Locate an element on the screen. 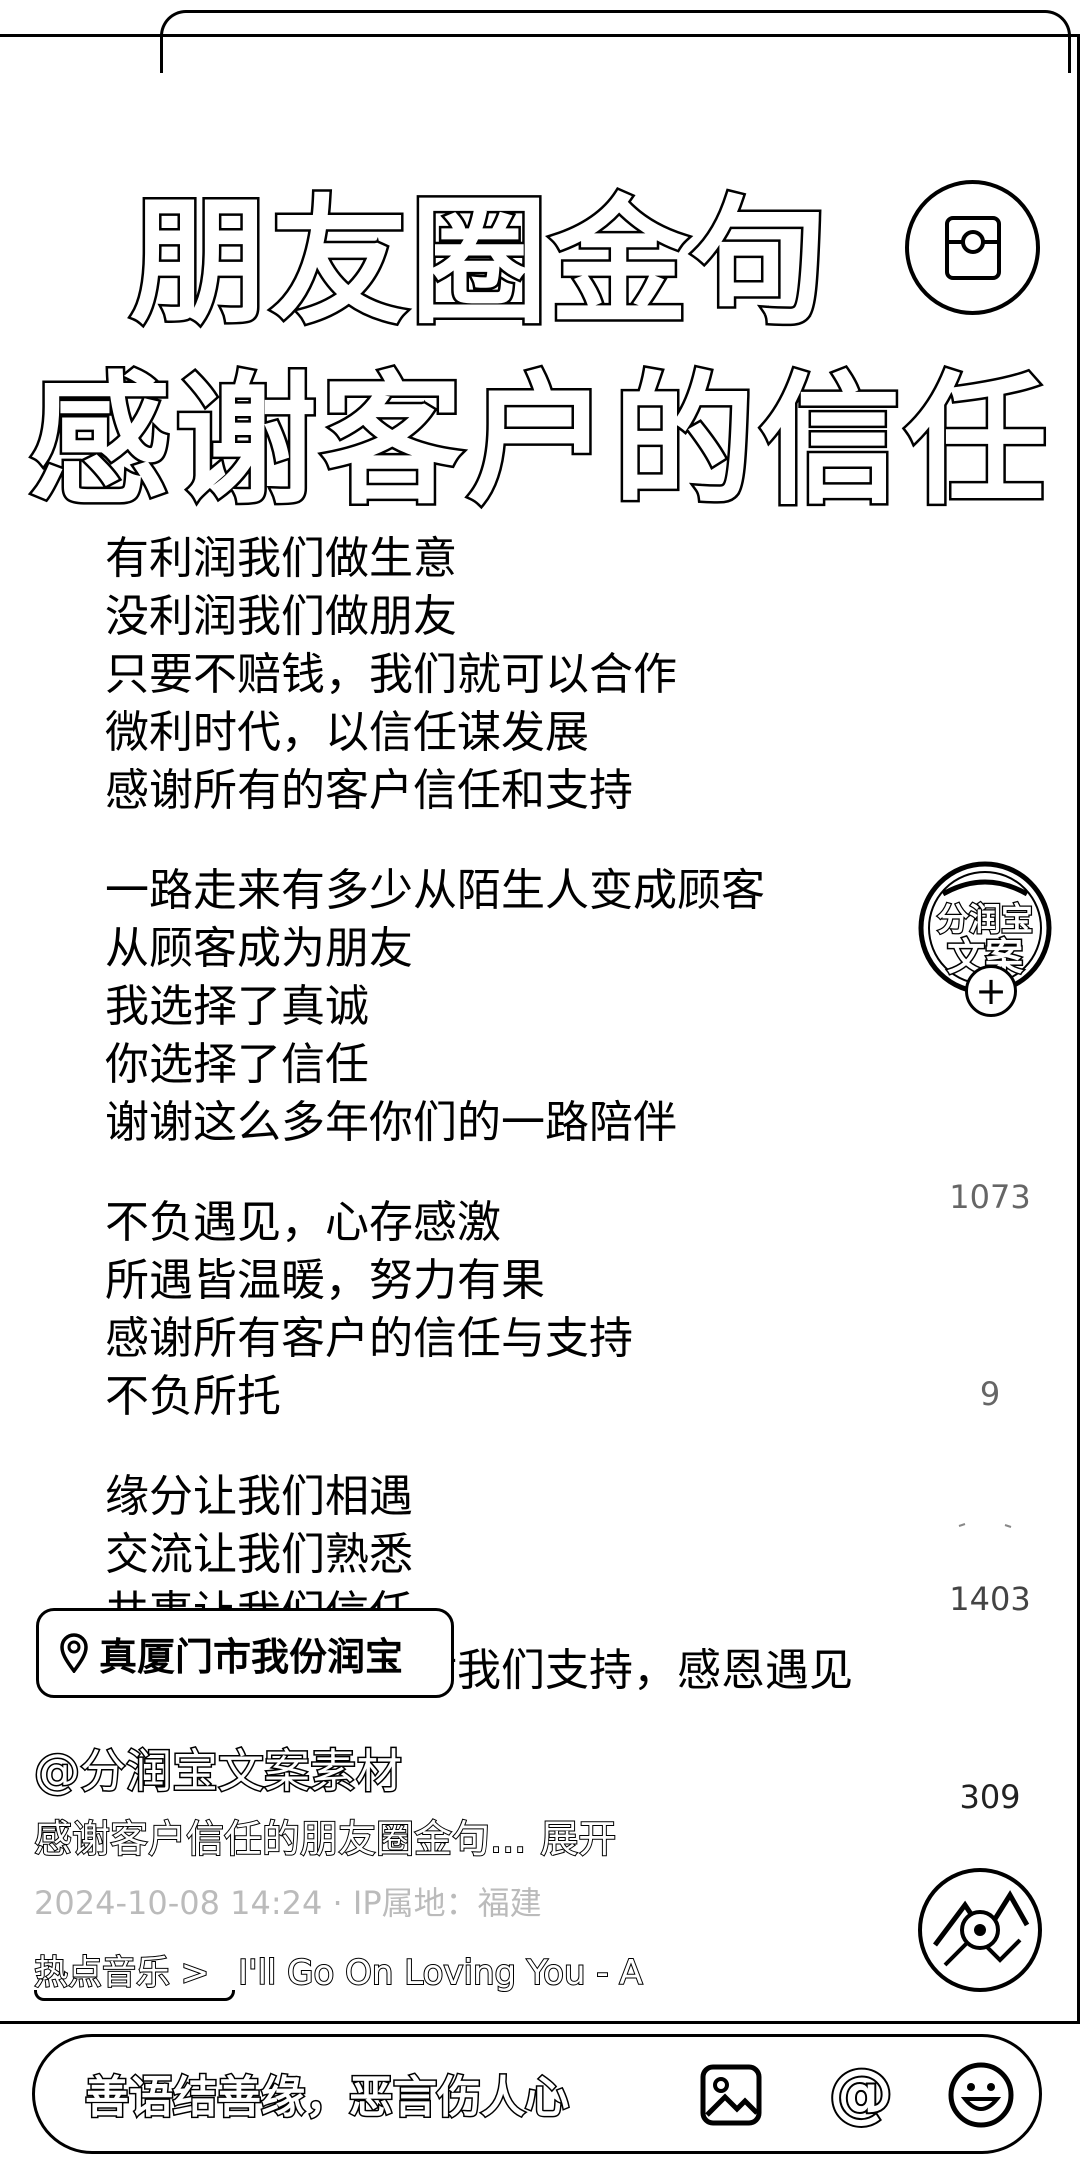 Image resolution: width=1080 pixels, height=2176 pixels. poem-line: 一路走来有多少从陌生人变成顾客 is located at coordinates (435, 890).